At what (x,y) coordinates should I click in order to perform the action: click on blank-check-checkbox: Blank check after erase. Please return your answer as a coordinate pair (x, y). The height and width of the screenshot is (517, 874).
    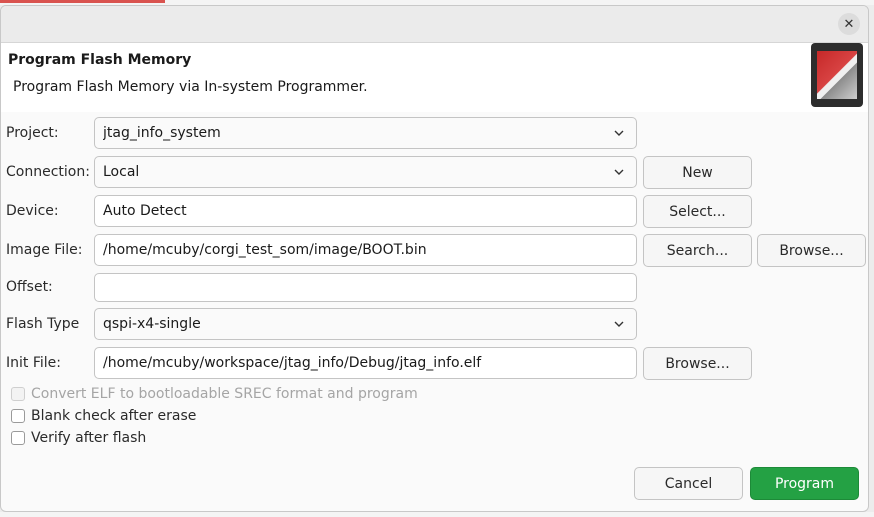
    Looking at the image, I should click on (103, 416).